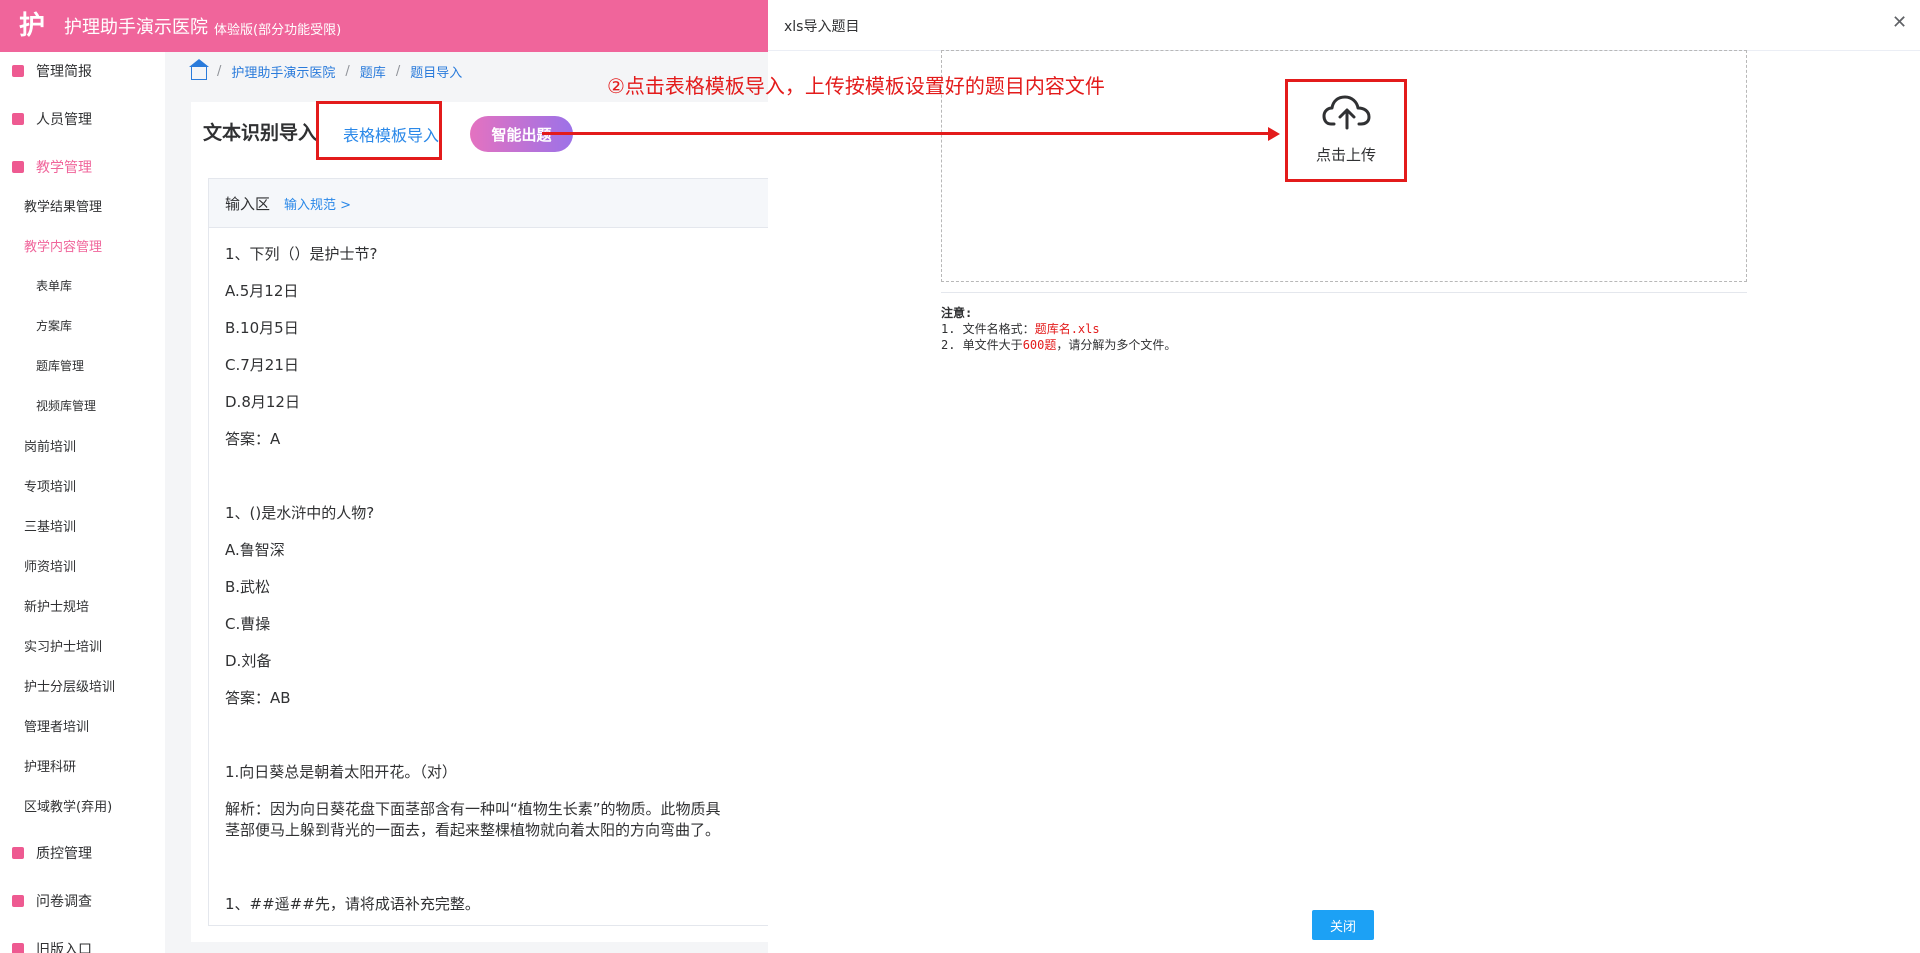  I want to click on input-line: 1.向日葵总是朝着太阳开花。（对）, so click(341, 772).